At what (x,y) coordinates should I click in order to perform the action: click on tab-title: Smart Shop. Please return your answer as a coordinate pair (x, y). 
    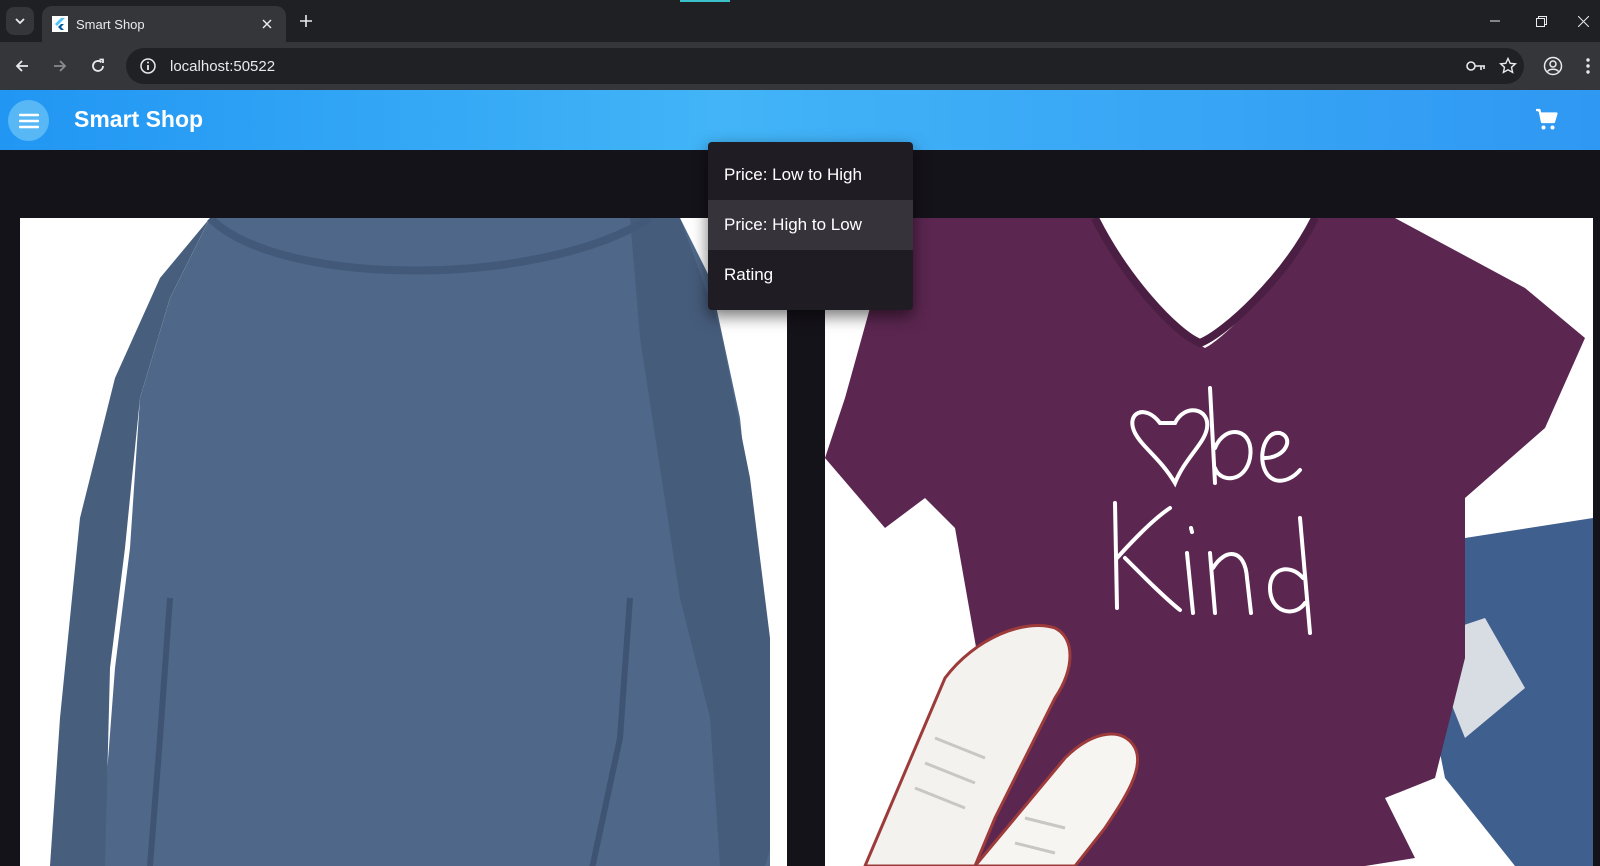
    Looking at the image, I should click on (110, 24).